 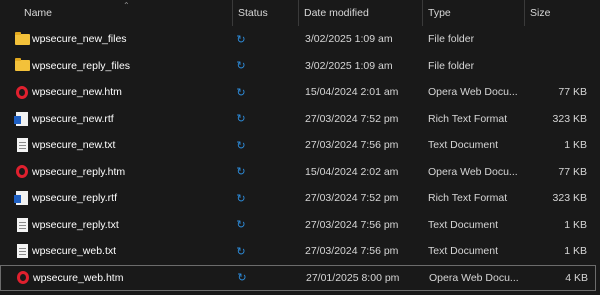 What do you see at coordinates (75, 198) in the screenshot?
I see `file-name: wpsecure_reply.rtf` at bounding box center [75, 198].